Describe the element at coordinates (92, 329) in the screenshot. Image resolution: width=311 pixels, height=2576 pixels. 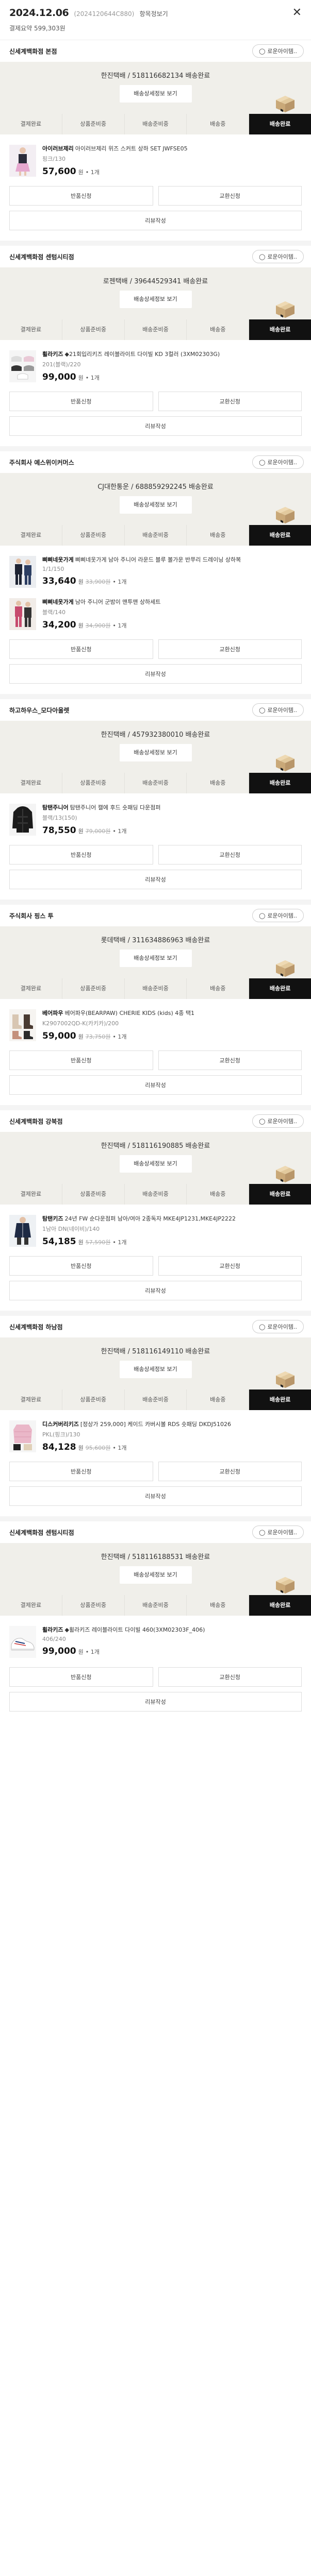
I see `delivery-step: 상품준비중` at that location.